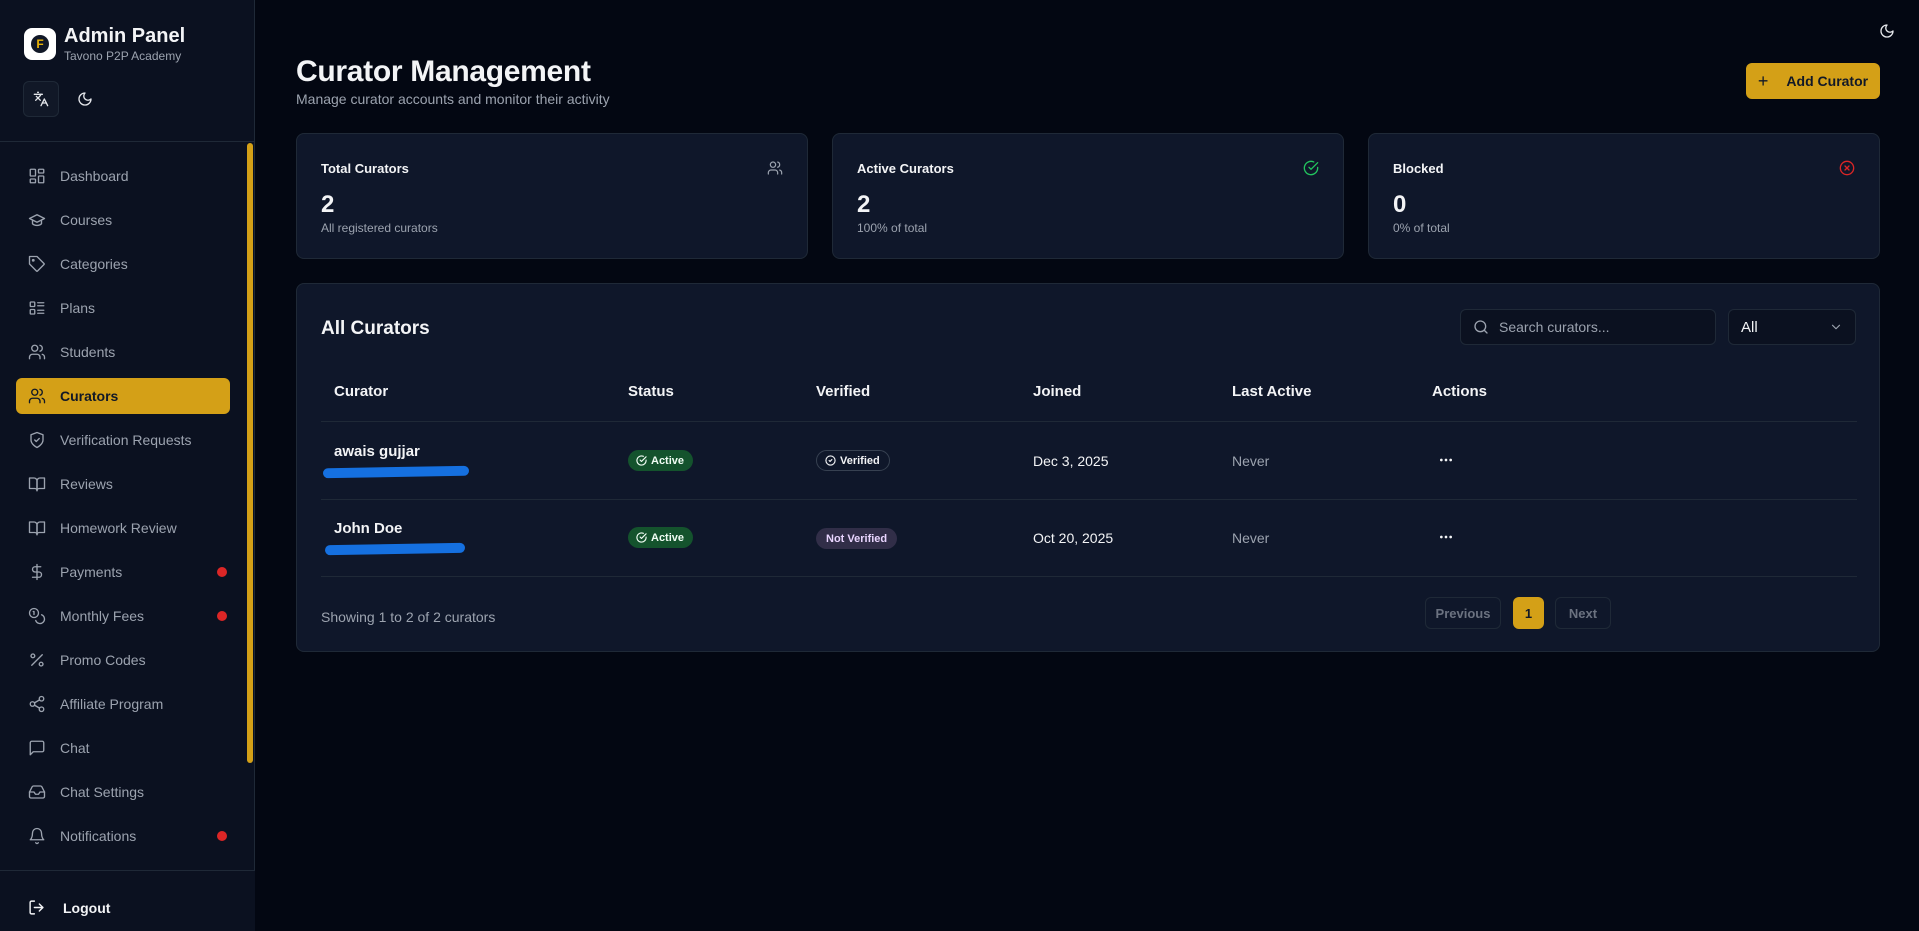  What do you see at coordinates (91, 572) in the screenshot?
I see `sidebar-item-label: Payments` at bounding box center [91, 572].